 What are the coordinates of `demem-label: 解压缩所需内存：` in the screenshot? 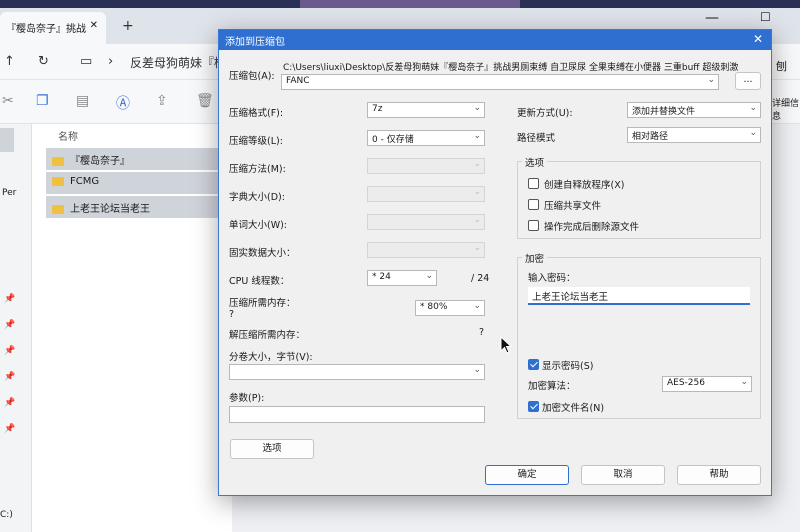 It's located at (267, 335).